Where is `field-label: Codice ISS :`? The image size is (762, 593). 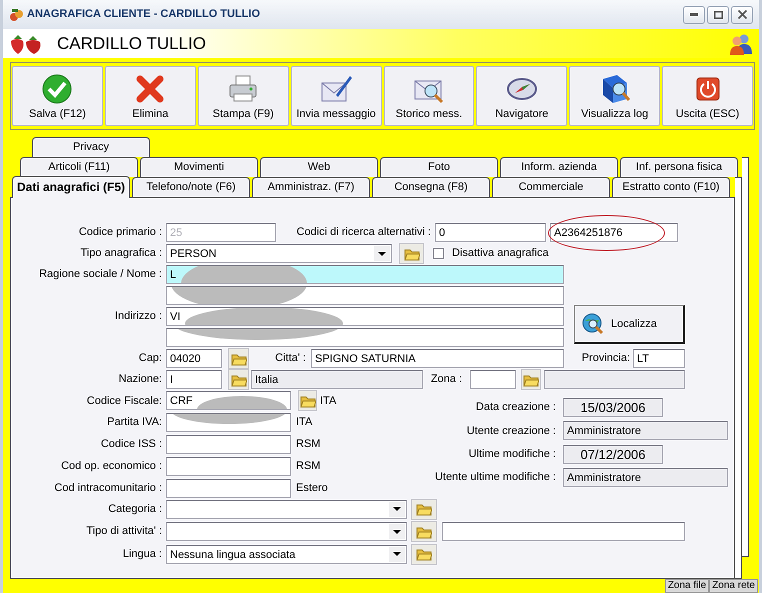 field-label: Codice ISS : is located at coordinates (131, 444).